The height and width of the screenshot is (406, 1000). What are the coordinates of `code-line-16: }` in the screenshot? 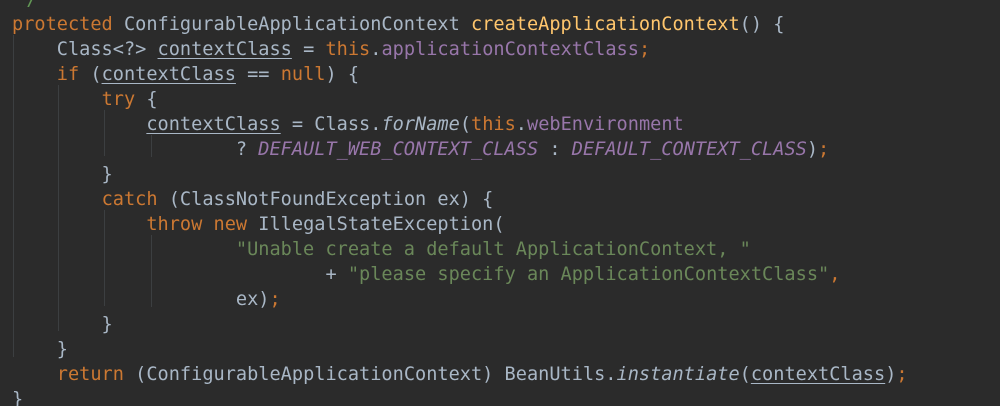 It's located at (17, 396).